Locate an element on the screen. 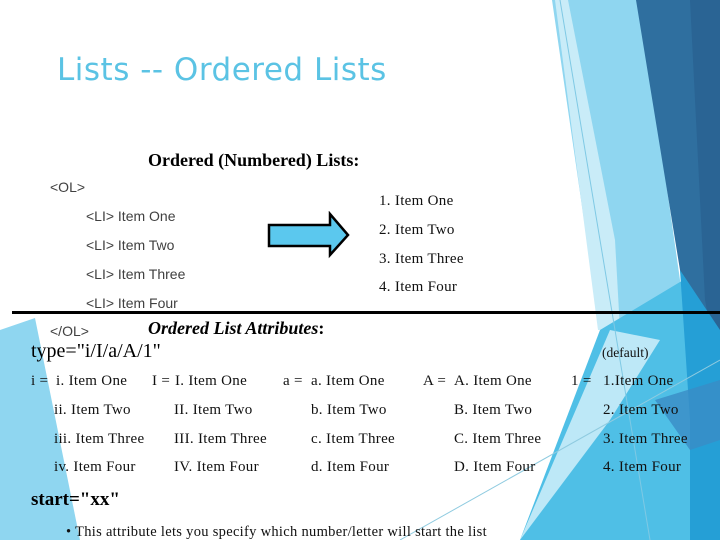 The width and height of the screenshot is (720, 540). type-i-item: iv. Item Four is located at coordinates (95, 467).